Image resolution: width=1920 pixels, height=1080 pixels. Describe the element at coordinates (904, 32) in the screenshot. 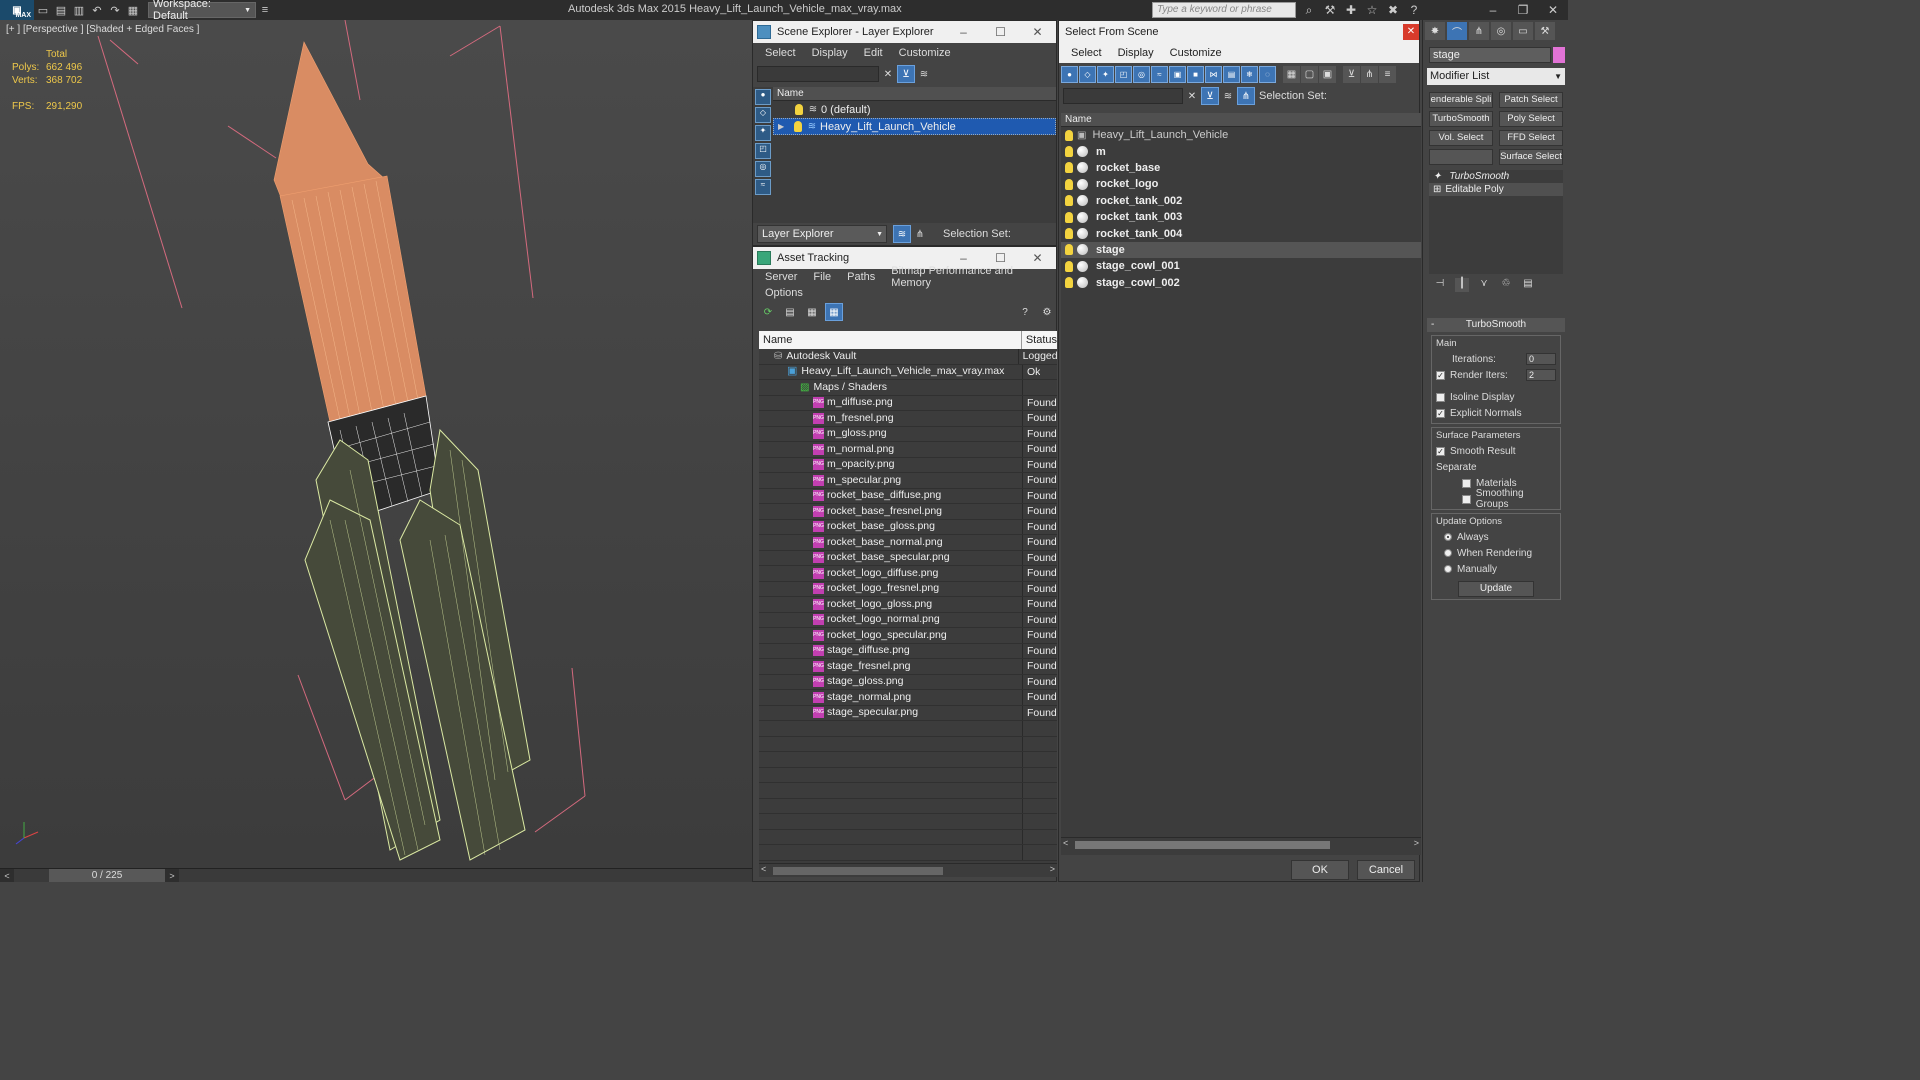

I see `scene-explorer-titlebar: Scene Explorer - Layer Explorer – ☐ ✕` at that location.